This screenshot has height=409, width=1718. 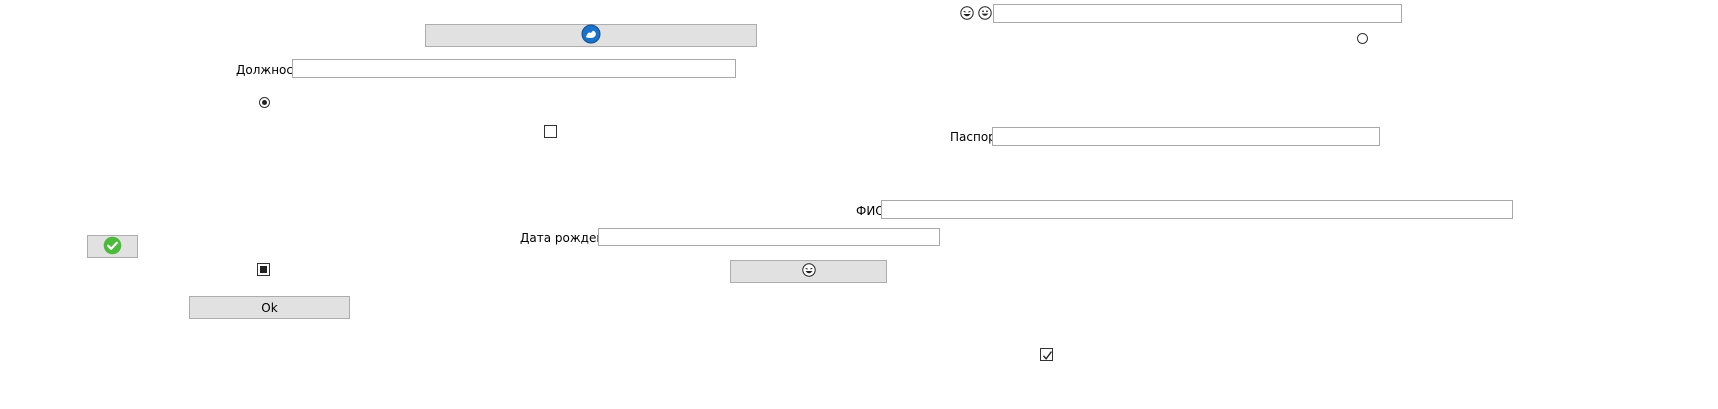 I want to click on confirm-icon-button, so click(x=112, y=246).